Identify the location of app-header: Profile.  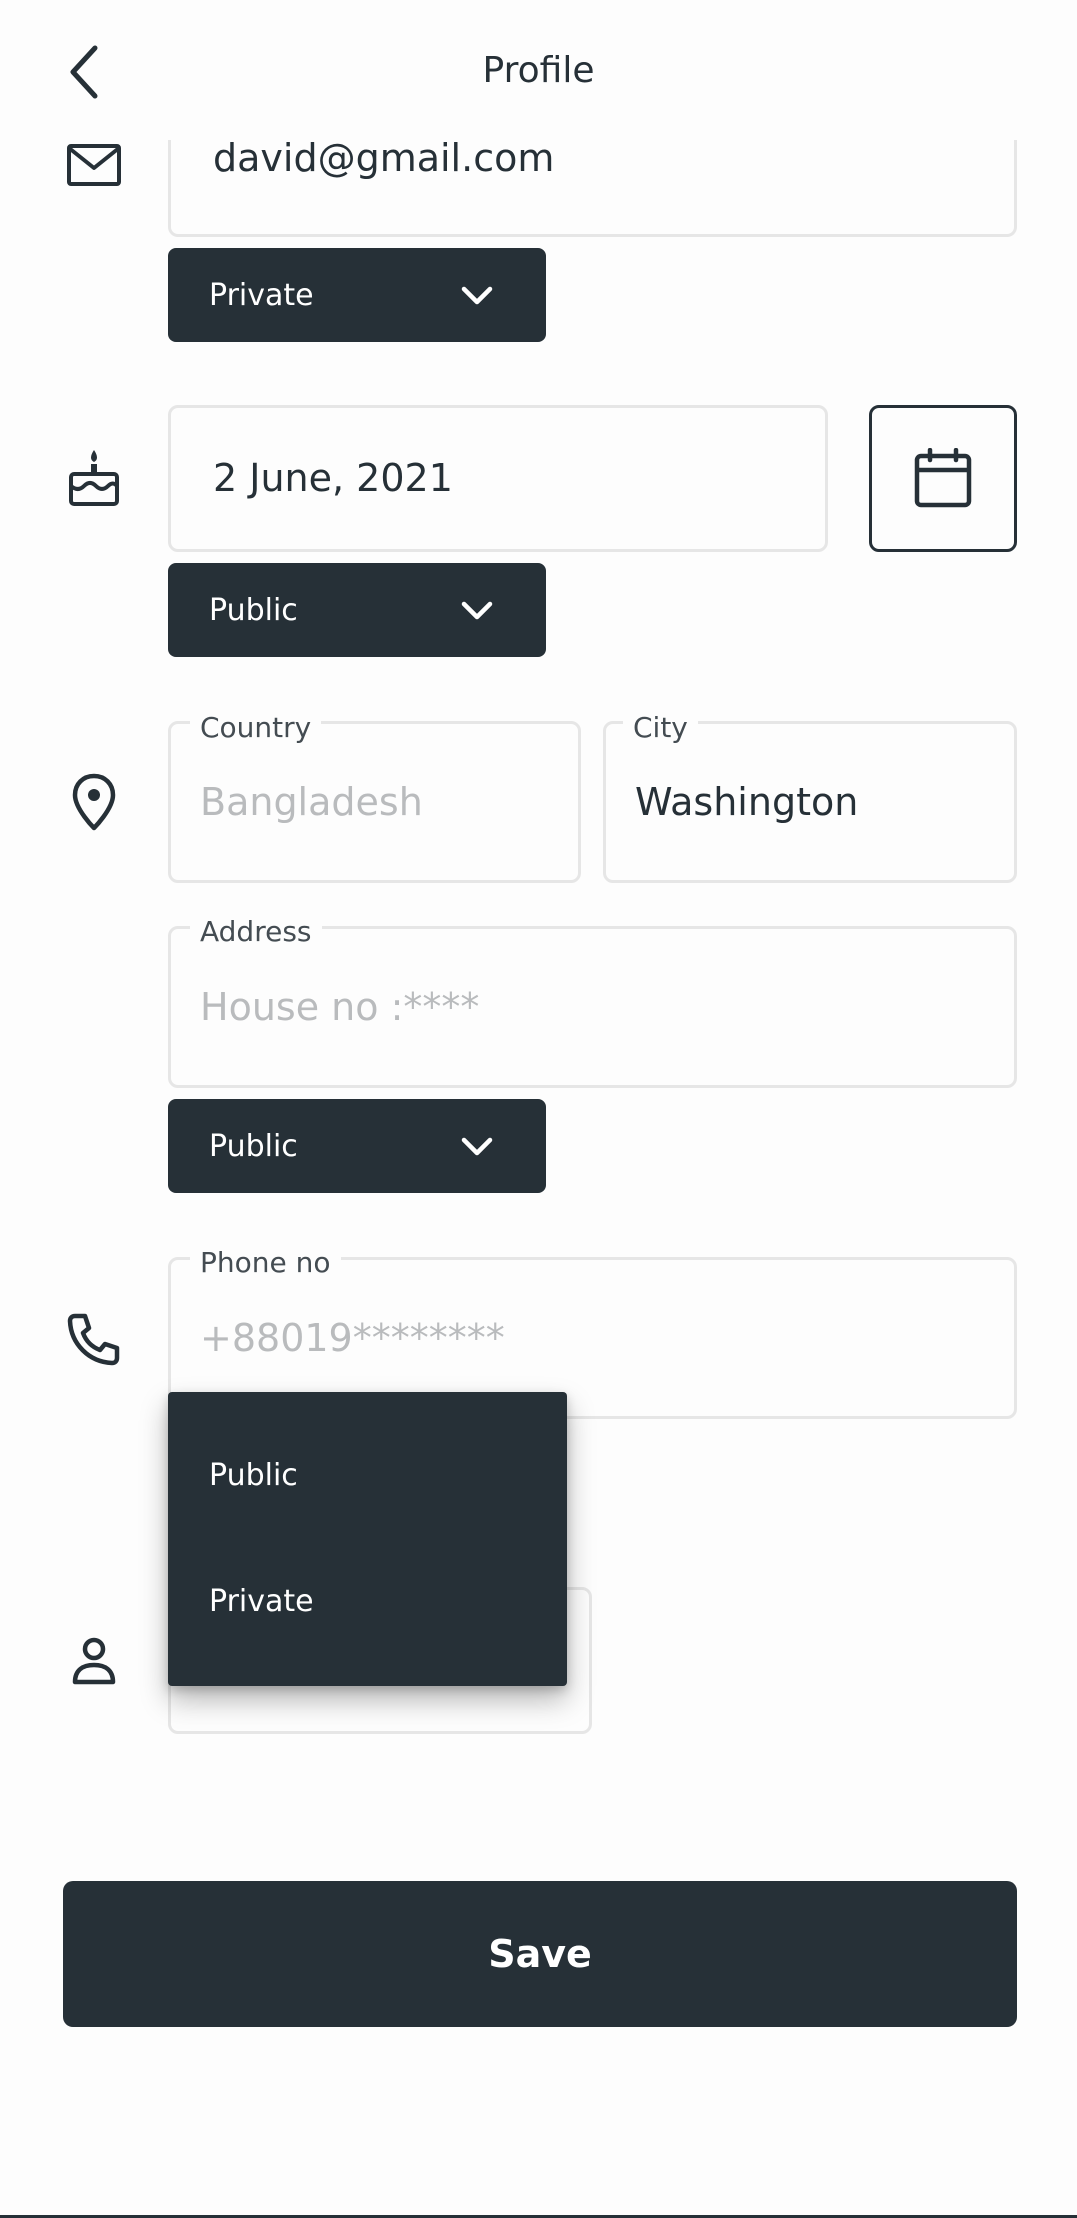
(538, 70).